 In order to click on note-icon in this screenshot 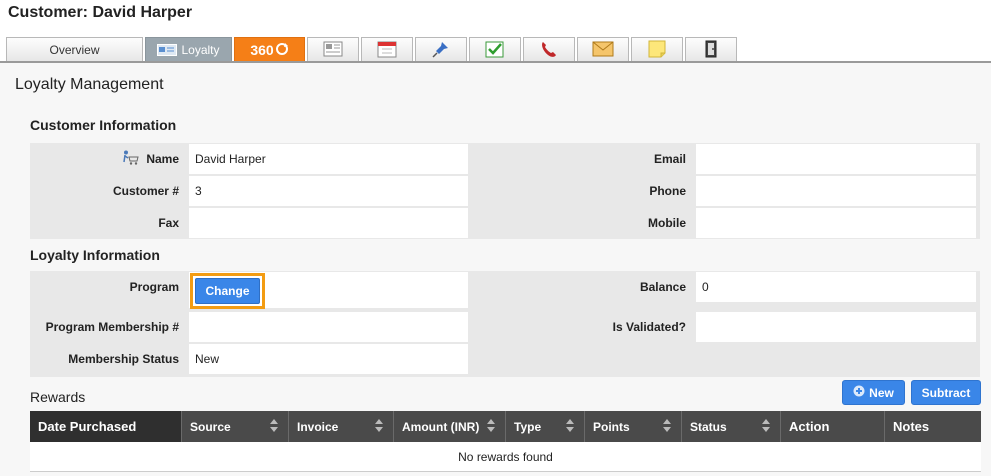, I will do `click(657, 50)`.